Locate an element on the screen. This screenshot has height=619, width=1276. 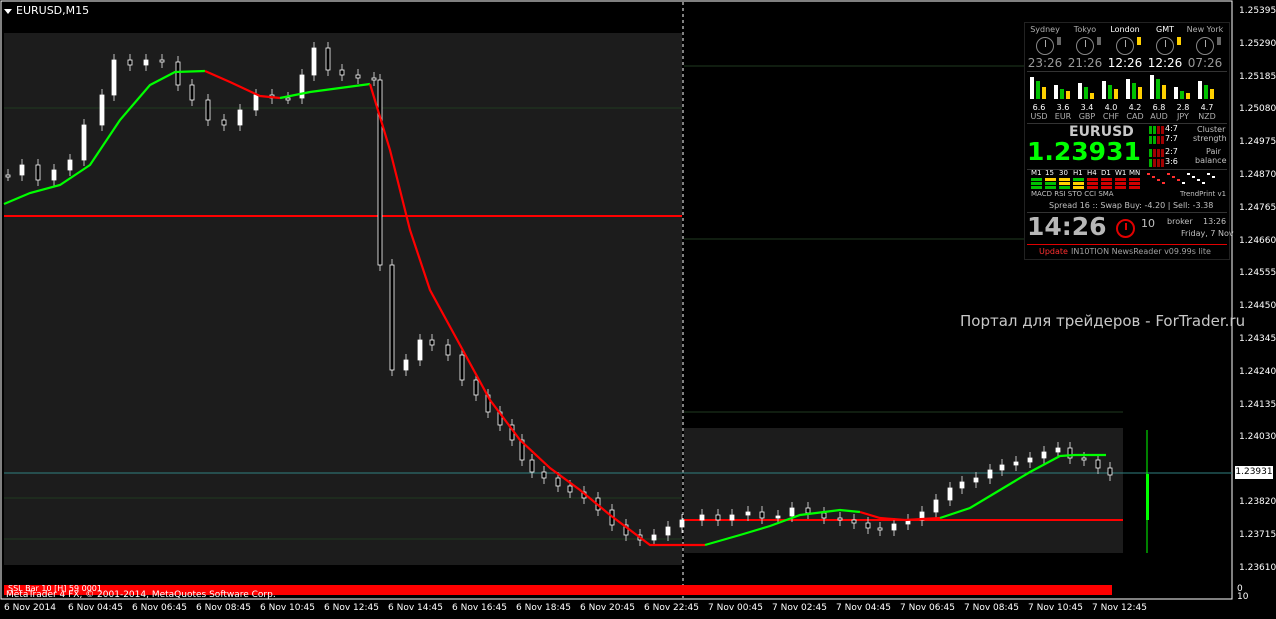
city-time: 23:26 is located at coordinates (1045, 63).